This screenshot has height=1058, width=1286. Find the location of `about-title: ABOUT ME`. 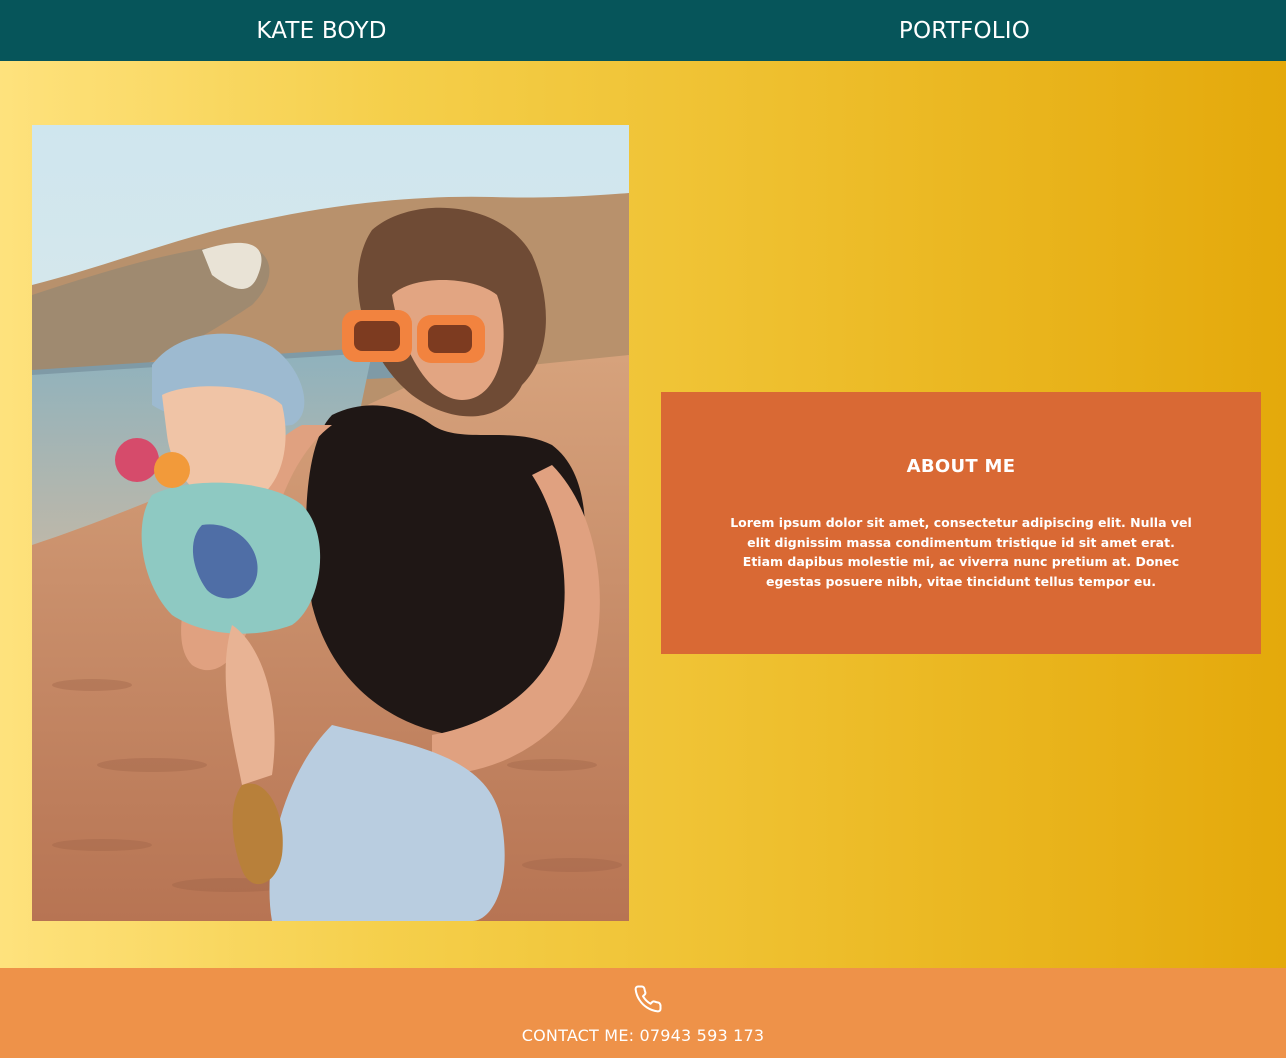

about-title: ABOUT ME is located at coordinates (961, 466).